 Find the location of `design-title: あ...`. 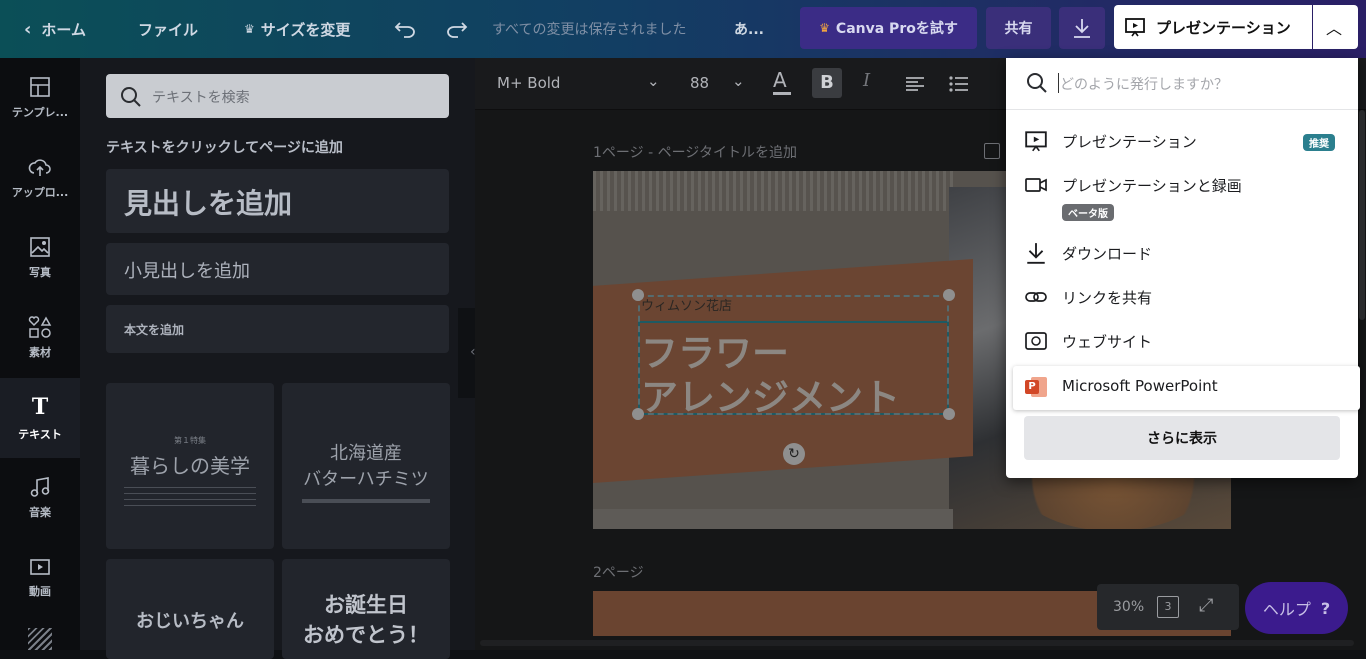

design-title: あ... is located at coordinates (749, 29).